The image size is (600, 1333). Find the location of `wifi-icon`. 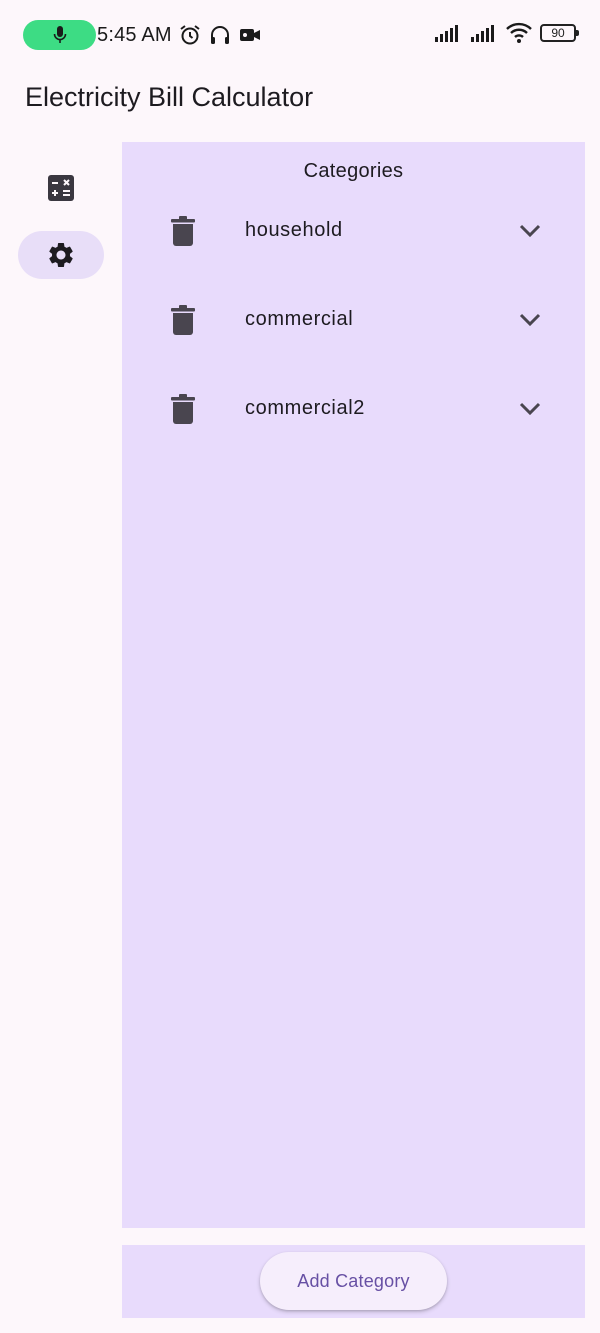

wifi-icon is located at coordinates (519, 32).